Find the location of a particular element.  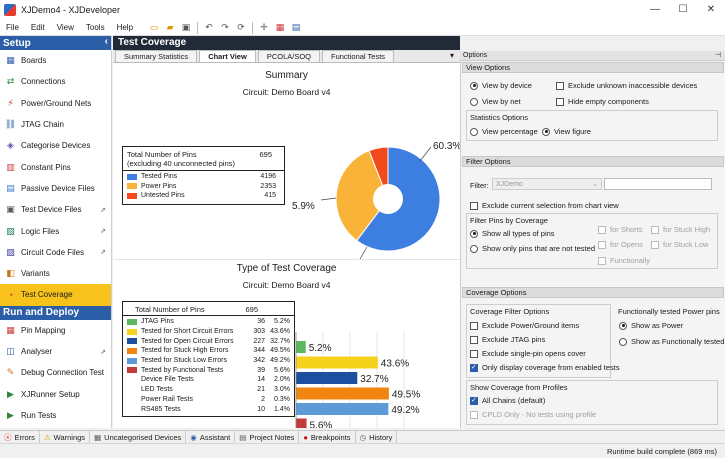

profiles-label: Show Coverage from Profiles is located at coordinates (519, 387).